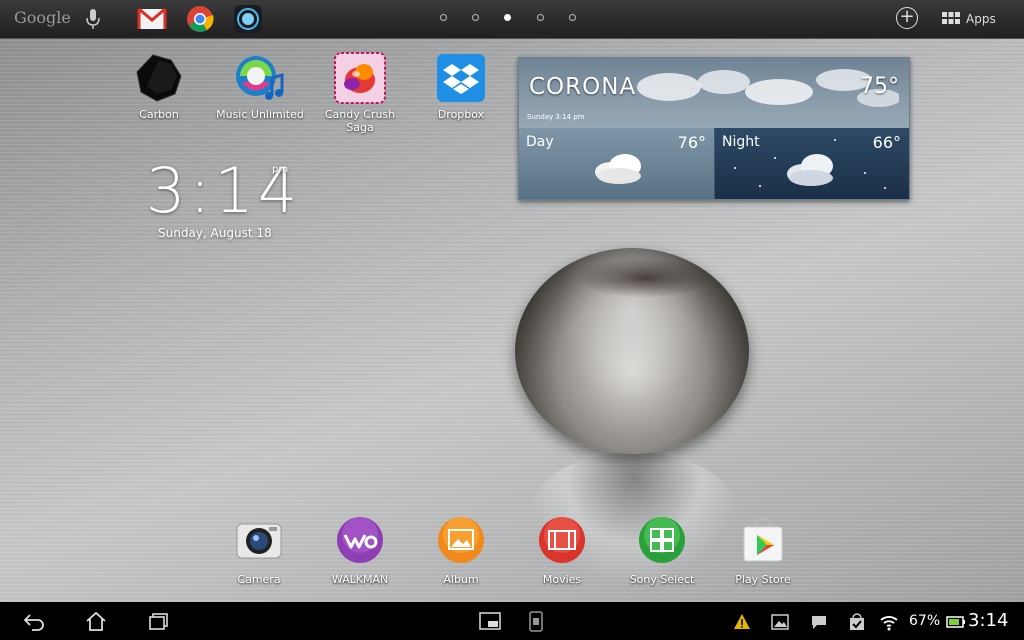  What do you see at coordinates (512, 621) in the screenshot?
I see `navigation-bar: 67% 3:14` at bounding box center [512, 621].